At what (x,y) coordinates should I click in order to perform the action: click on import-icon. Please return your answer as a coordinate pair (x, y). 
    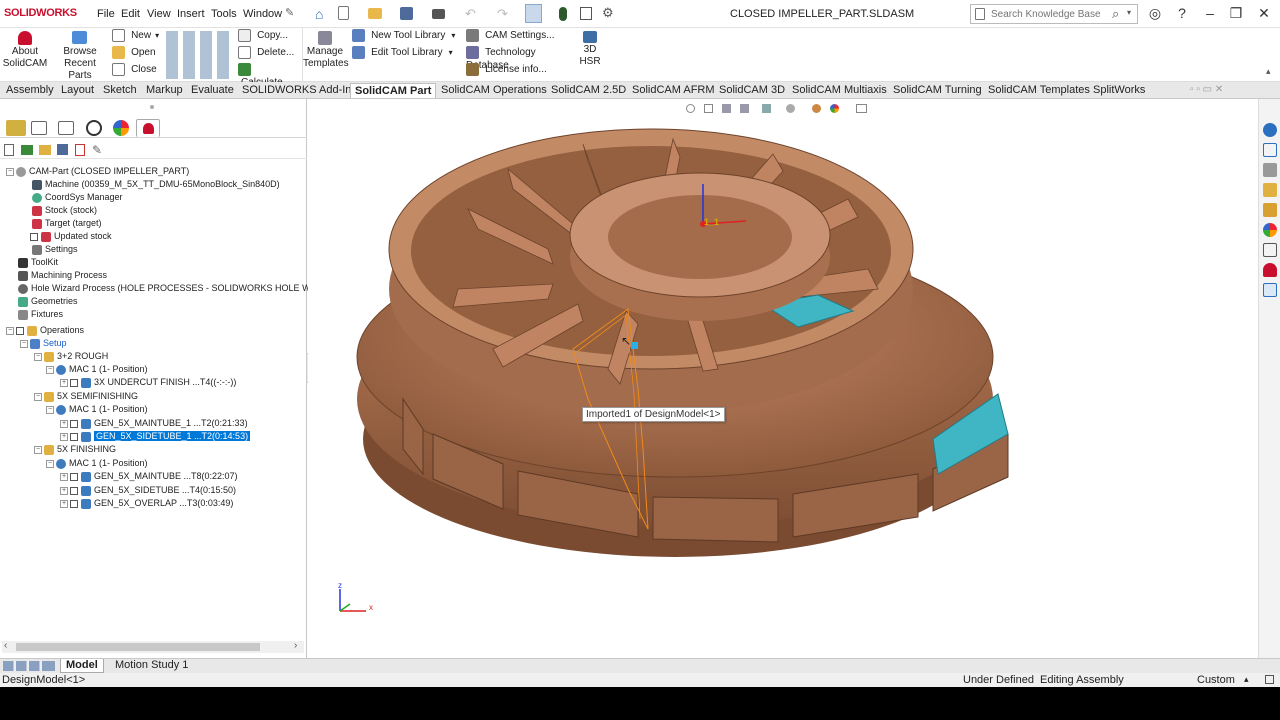
    Looking at the image, I should click on (27, 150).